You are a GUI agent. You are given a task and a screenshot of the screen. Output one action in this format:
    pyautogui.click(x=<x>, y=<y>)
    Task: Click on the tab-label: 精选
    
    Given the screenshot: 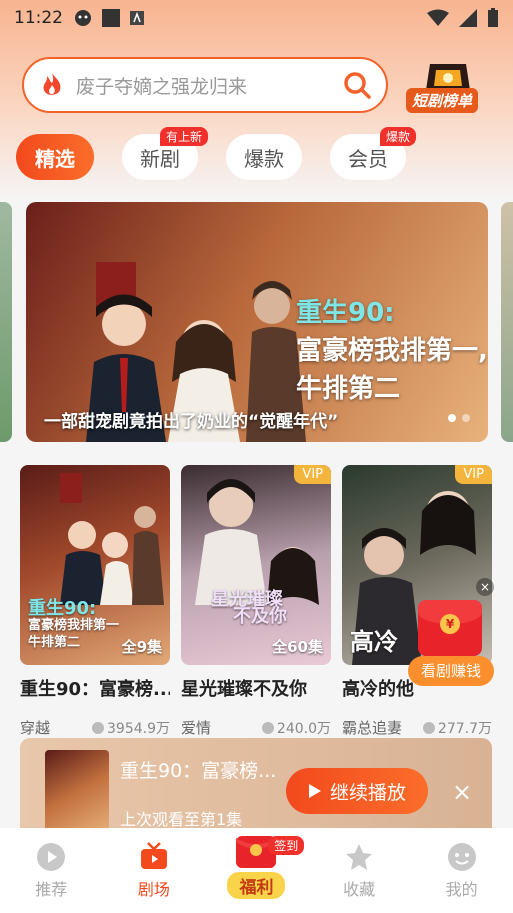 What is the action you would take?
    pyautogui.click(x=55, y=158)
    